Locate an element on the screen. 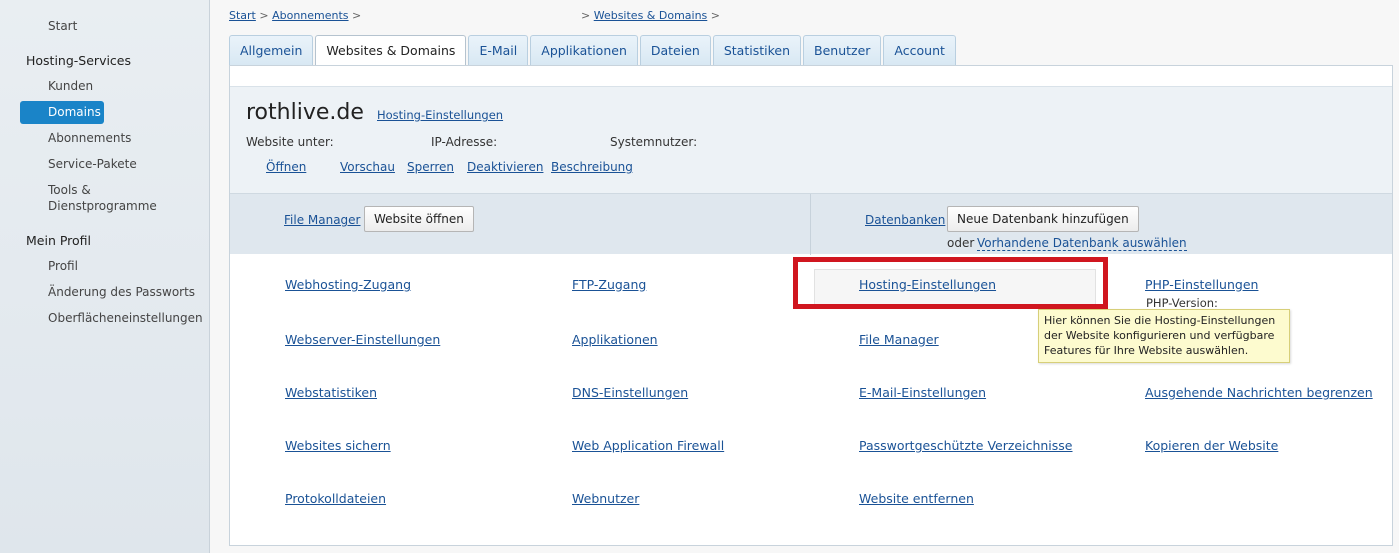  sidebar-item-tools: Tools & Dienstprogramme is located at coordinates (102, 198).